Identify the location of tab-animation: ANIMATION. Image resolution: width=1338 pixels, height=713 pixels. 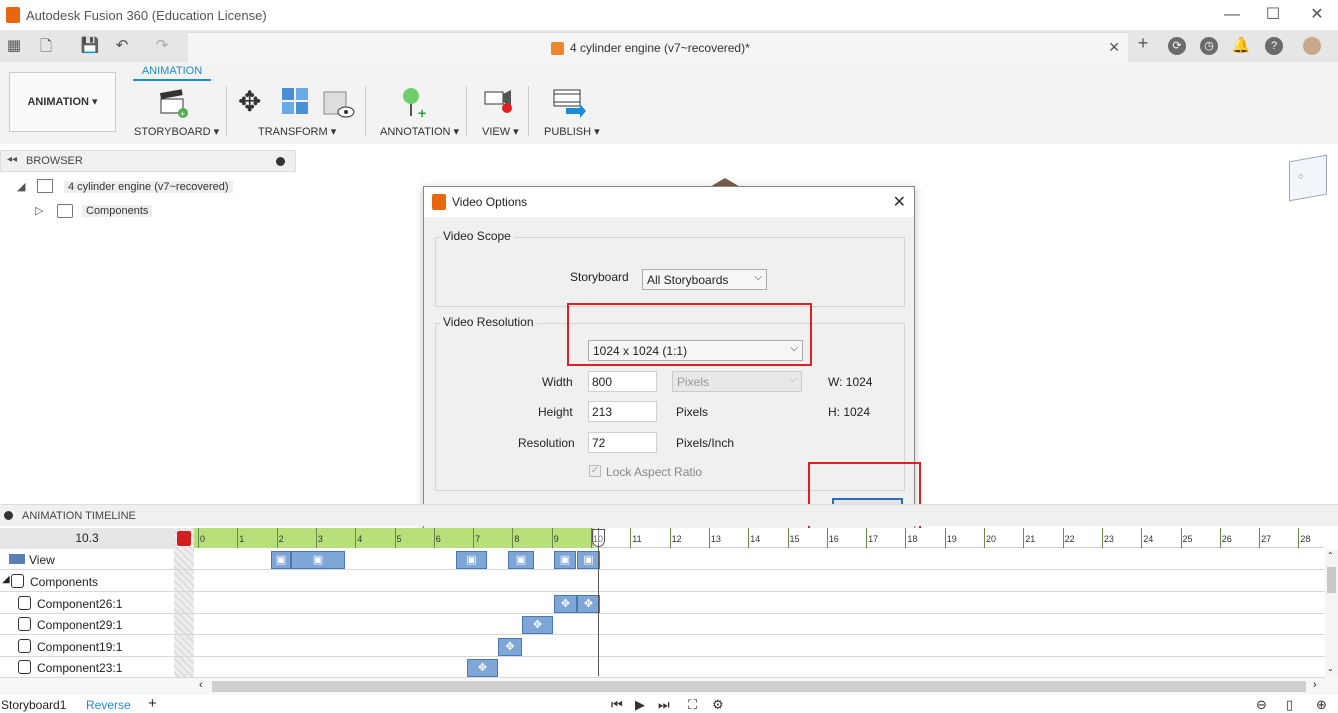
(172, 73).